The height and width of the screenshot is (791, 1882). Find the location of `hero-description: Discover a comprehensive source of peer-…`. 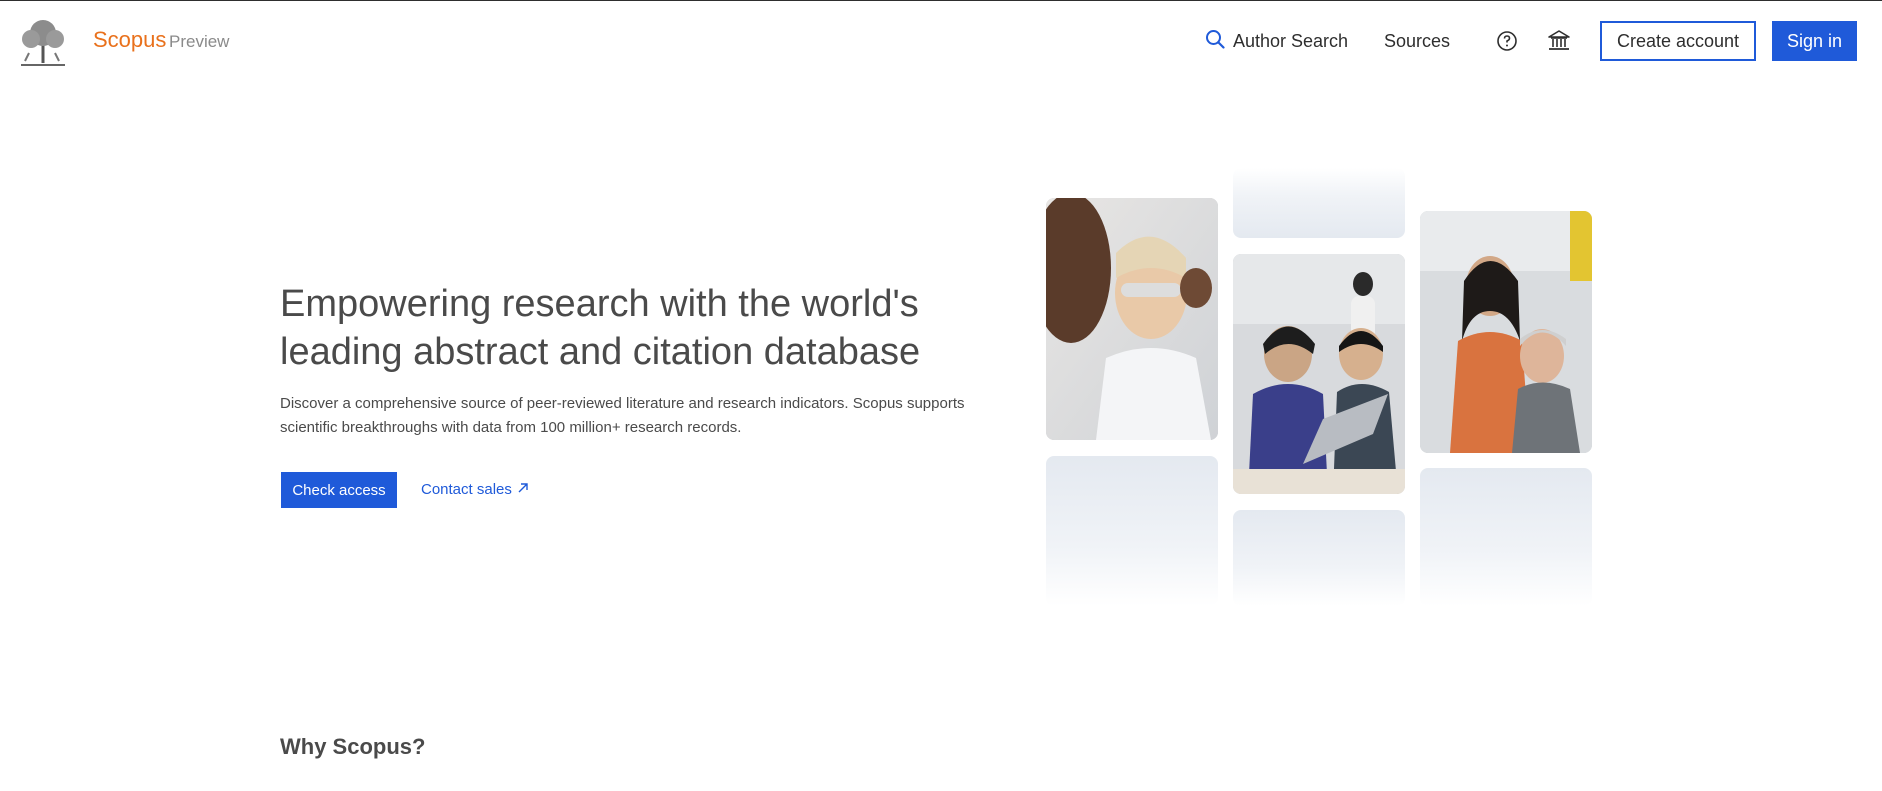

hero-description: Discover a comprehensive source of peer-… is located at coordinates (622, 415).